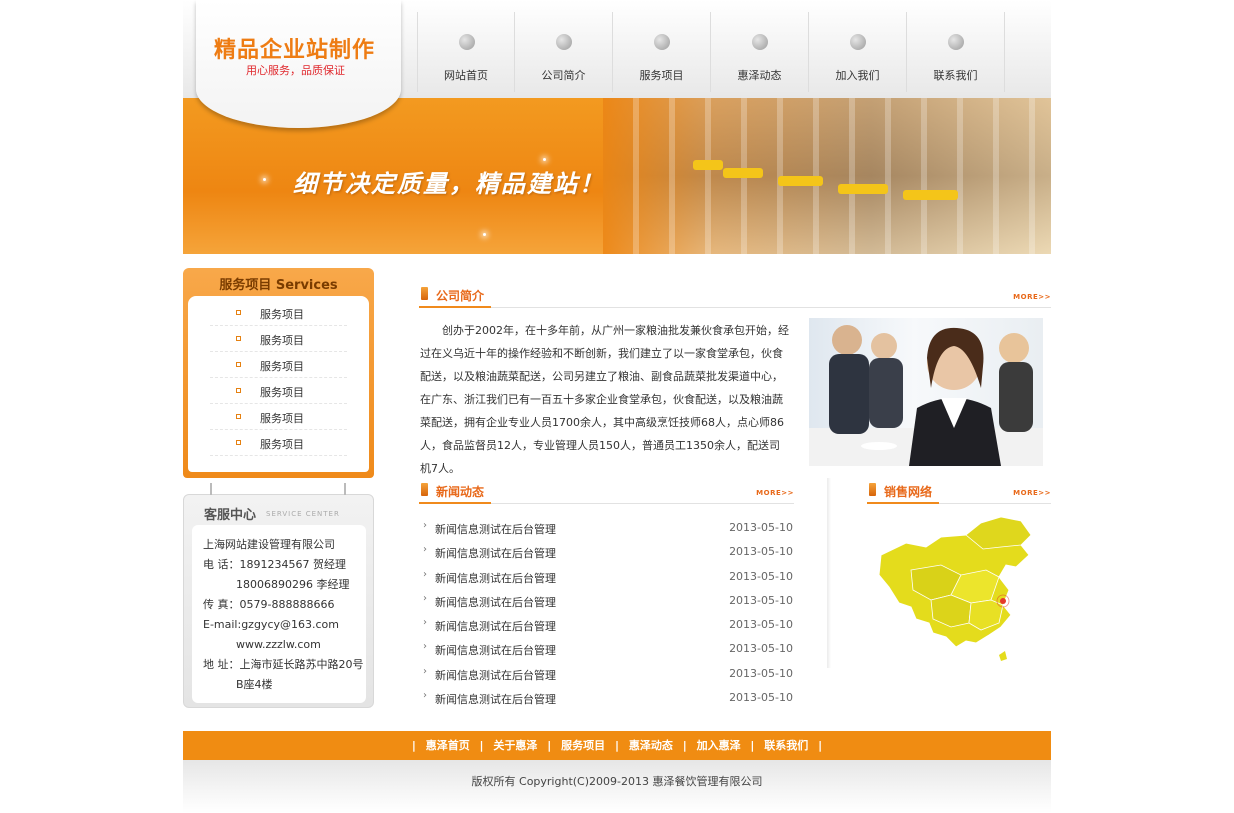 This screenshot has height=813, width=1234. Describe the element at coordinates (295, 70) in the screenshot. I see `logo-subtitle: 用心服务，品质保证` at that location.